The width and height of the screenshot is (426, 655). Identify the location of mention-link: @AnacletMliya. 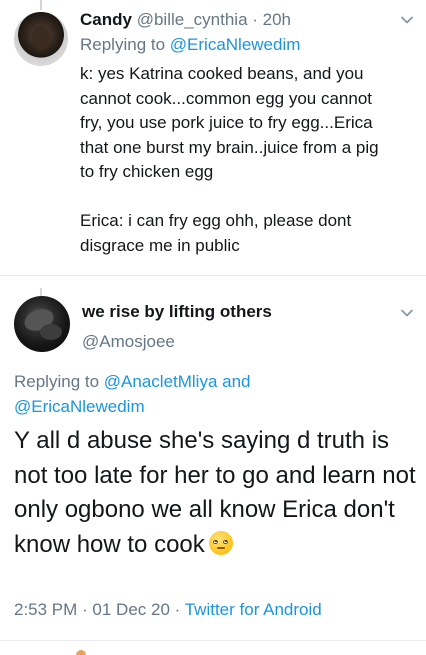
(161, 381).